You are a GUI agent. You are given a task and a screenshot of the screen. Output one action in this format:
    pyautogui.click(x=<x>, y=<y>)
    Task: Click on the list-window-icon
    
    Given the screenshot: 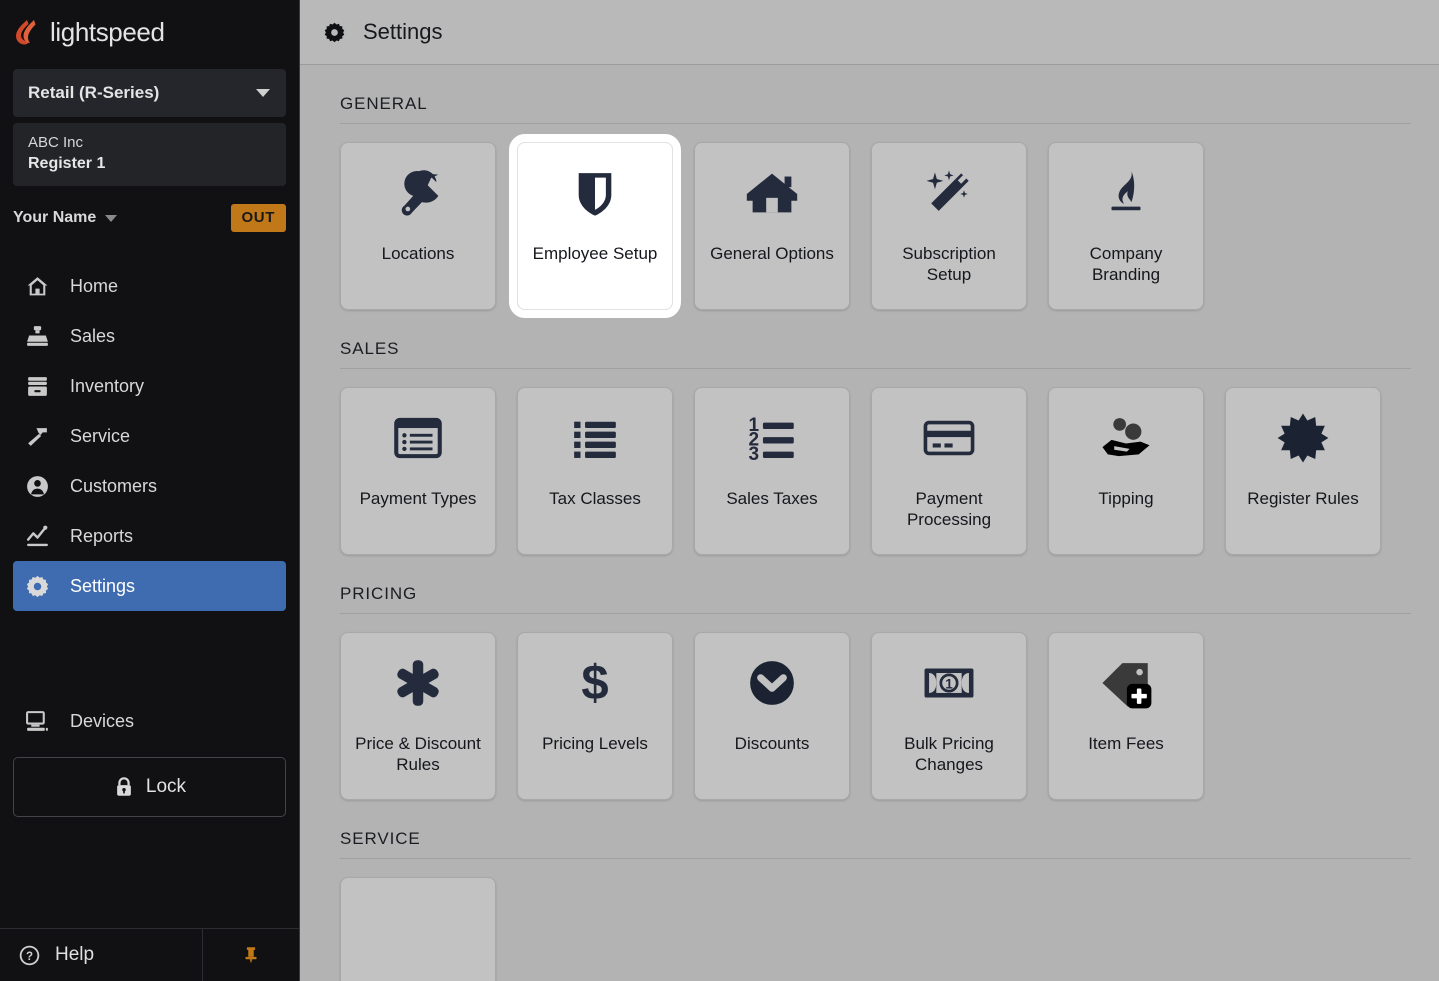 What is the action you would take?
    pyautogui.click(x=418, y=438)
    